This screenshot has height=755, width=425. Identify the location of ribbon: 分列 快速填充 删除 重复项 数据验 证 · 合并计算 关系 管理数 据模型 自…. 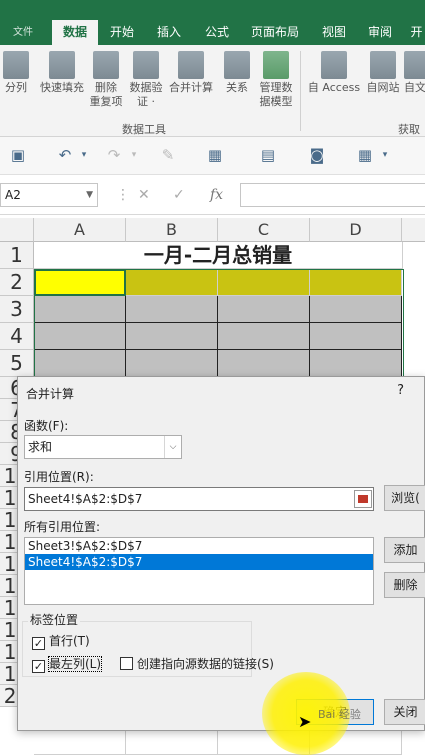
(212, 98).